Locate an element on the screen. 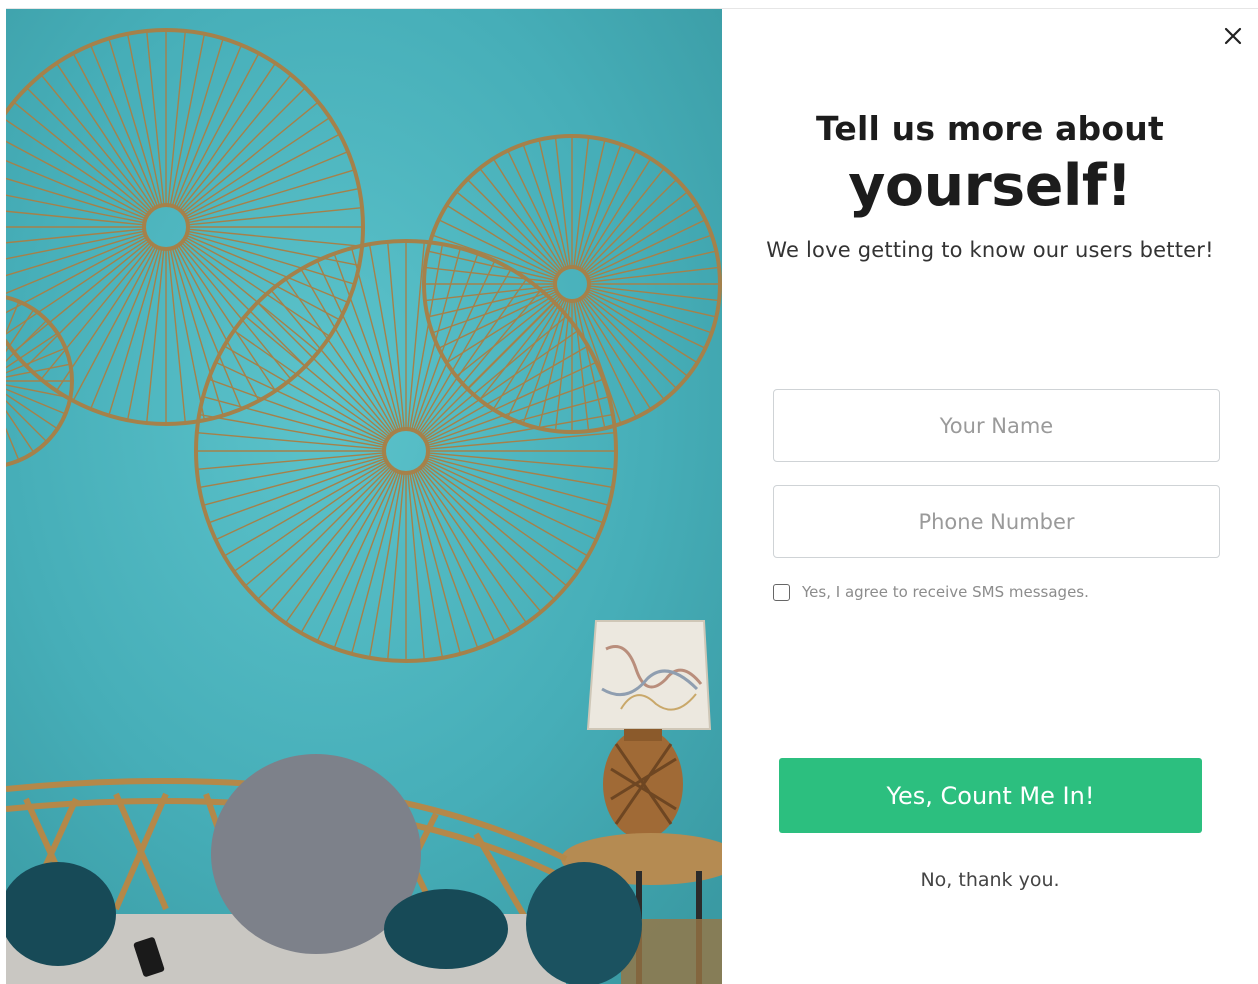 Image resolution: width=1258 pixels, height=984 pixels. heading-line-1: Tell us more about is located at coordinates (990, 128).